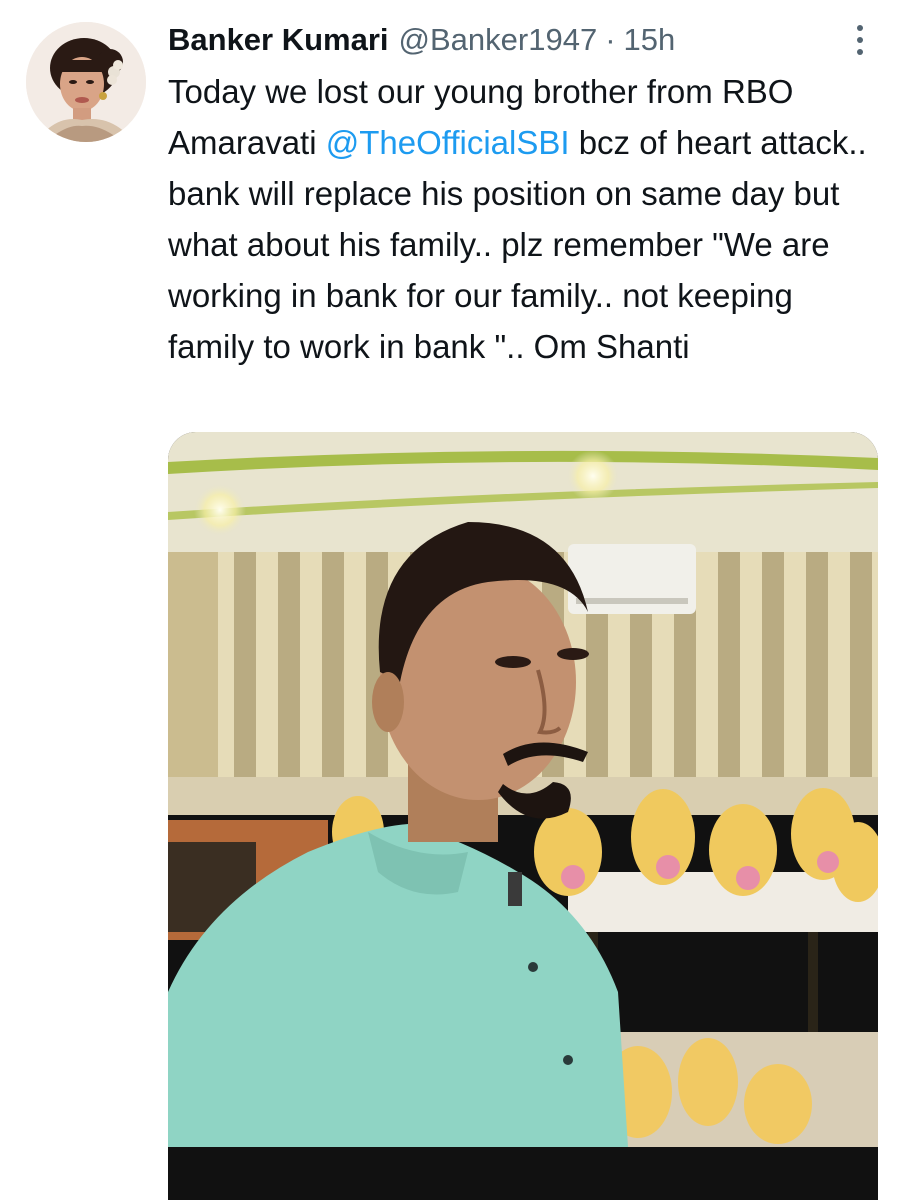 This screenshot has height=1200, width=904. Describe the element at coordinates (498, 40) in the screenshot. I see `user-handle: @Banker1947` at that location.